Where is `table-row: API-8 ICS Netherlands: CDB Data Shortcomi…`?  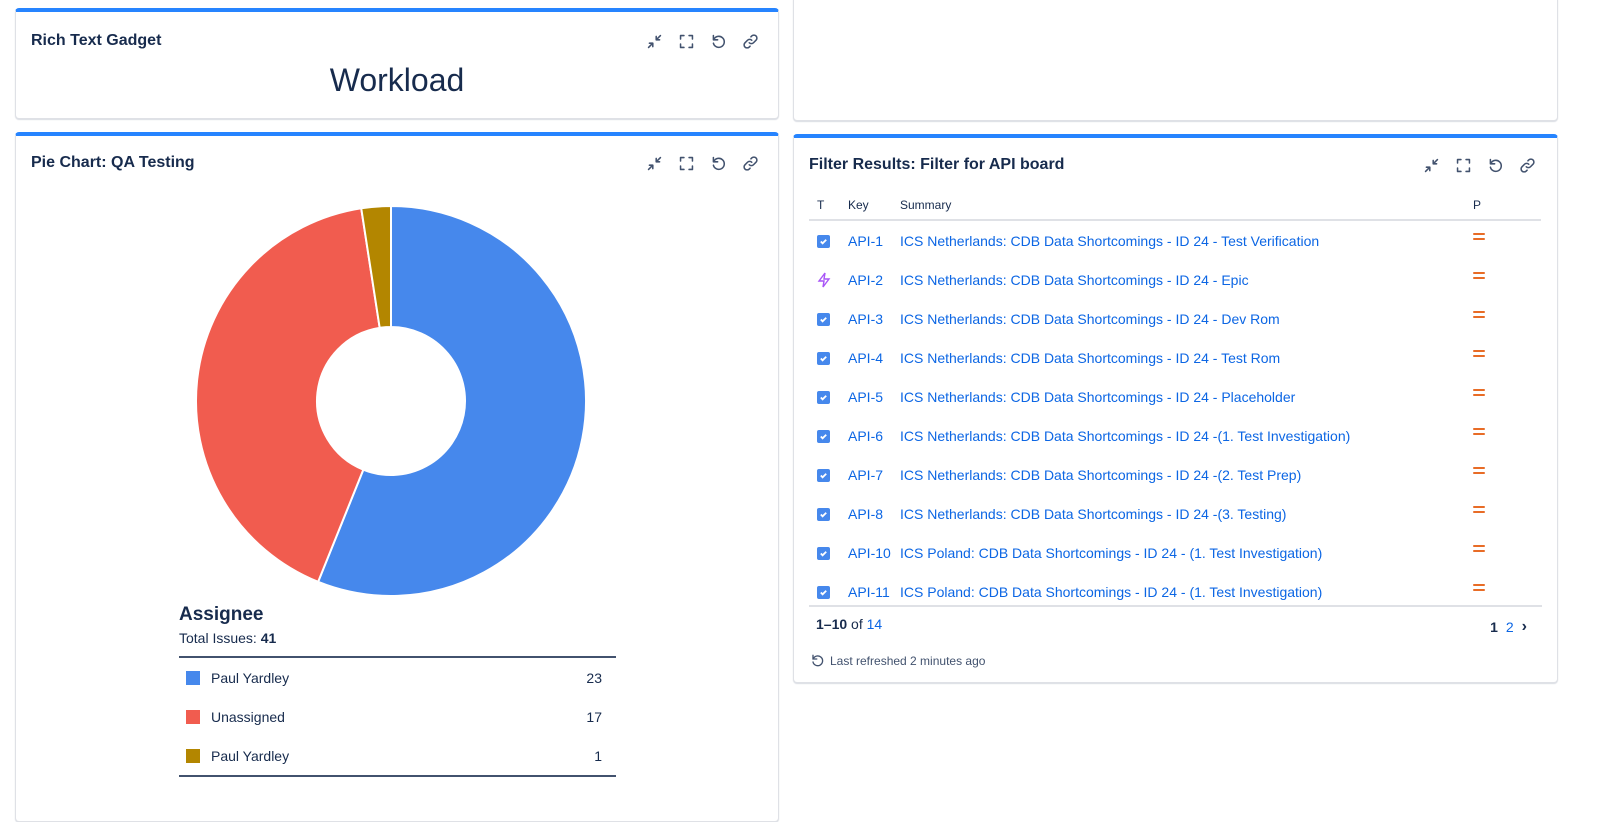 table-row: API-8 ICS Netherlands: CDB Data Shortcomi… is located at coordinates (1175, 513).